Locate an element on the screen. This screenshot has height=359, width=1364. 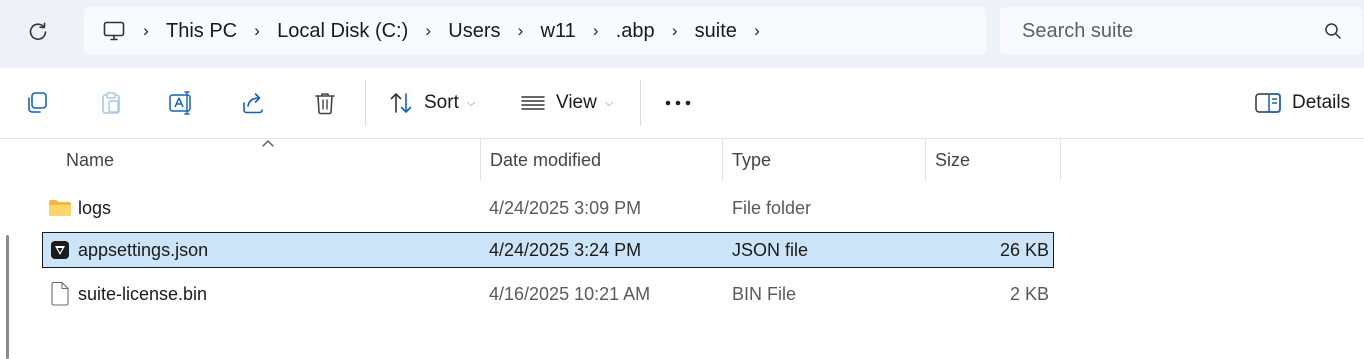
breadcrumb-item-suite: suite is located at coordinates (716, 31).